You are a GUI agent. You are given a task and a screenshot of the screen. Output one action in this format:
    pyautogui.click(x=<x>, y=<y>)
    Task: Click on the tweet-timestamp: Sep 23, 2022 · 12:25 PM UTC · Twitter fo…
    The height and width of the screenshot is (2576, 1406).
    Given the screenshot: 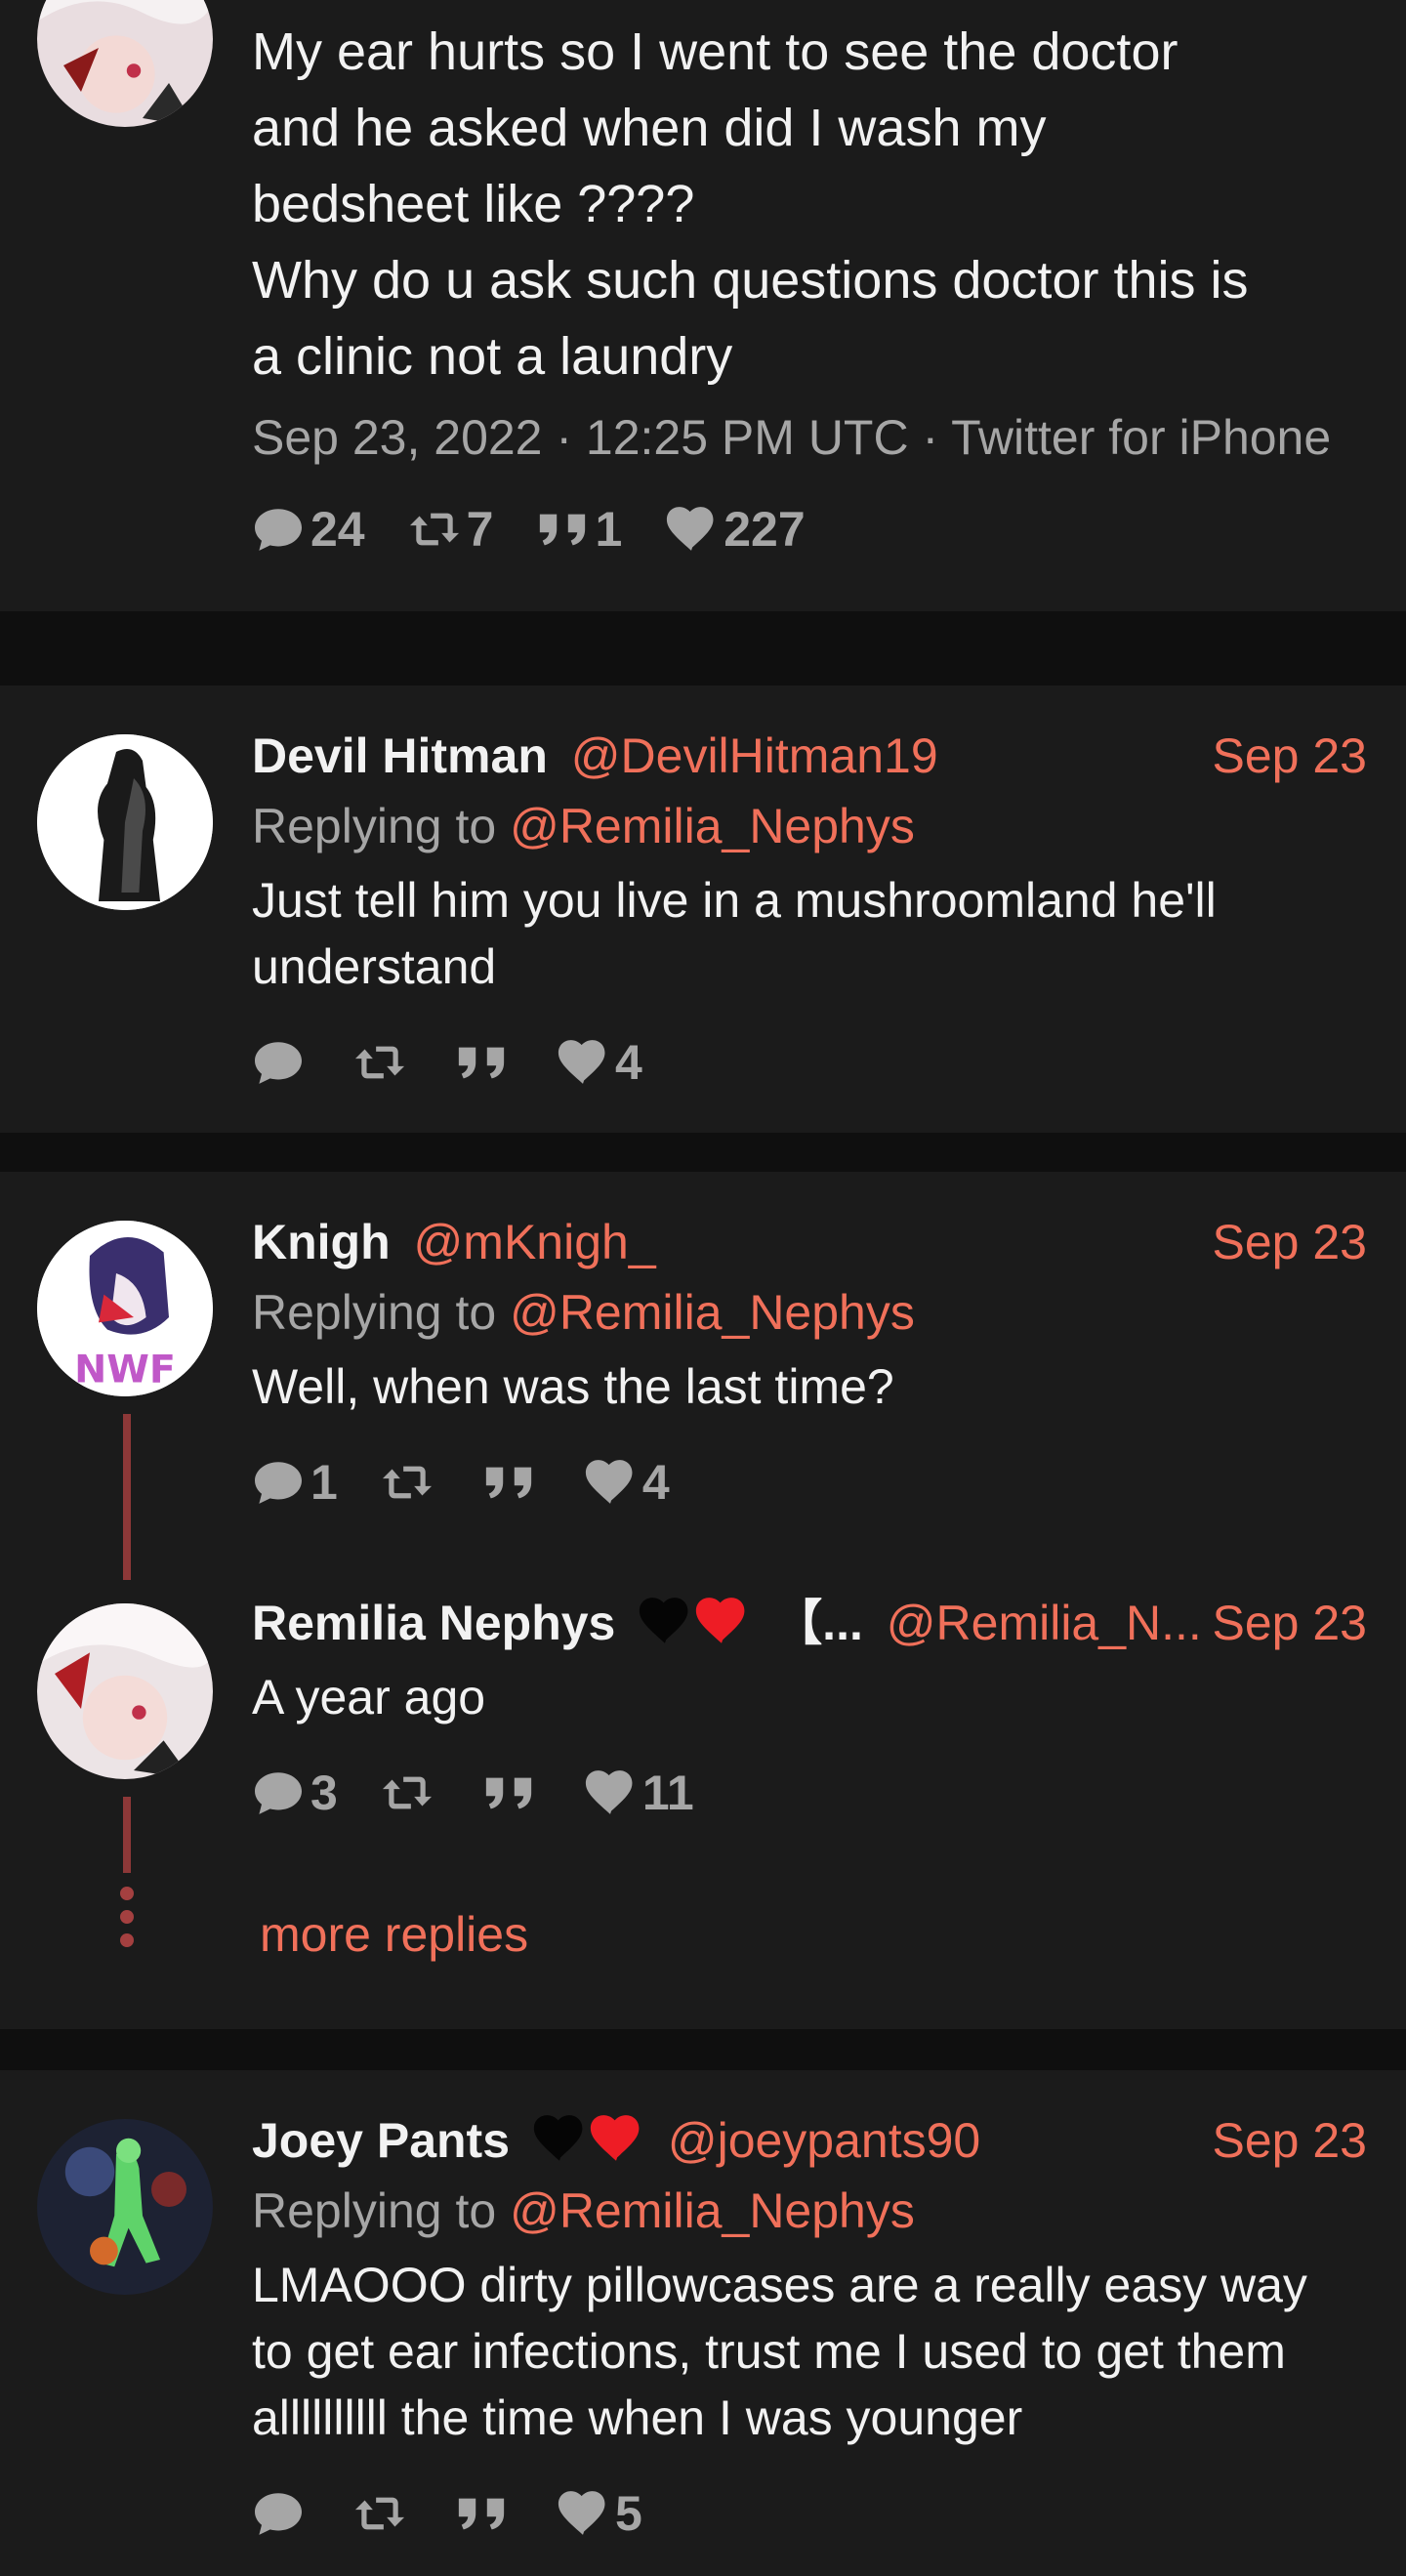 What is the action you would take?
    pyautogui.click(x=809, y=438)
    